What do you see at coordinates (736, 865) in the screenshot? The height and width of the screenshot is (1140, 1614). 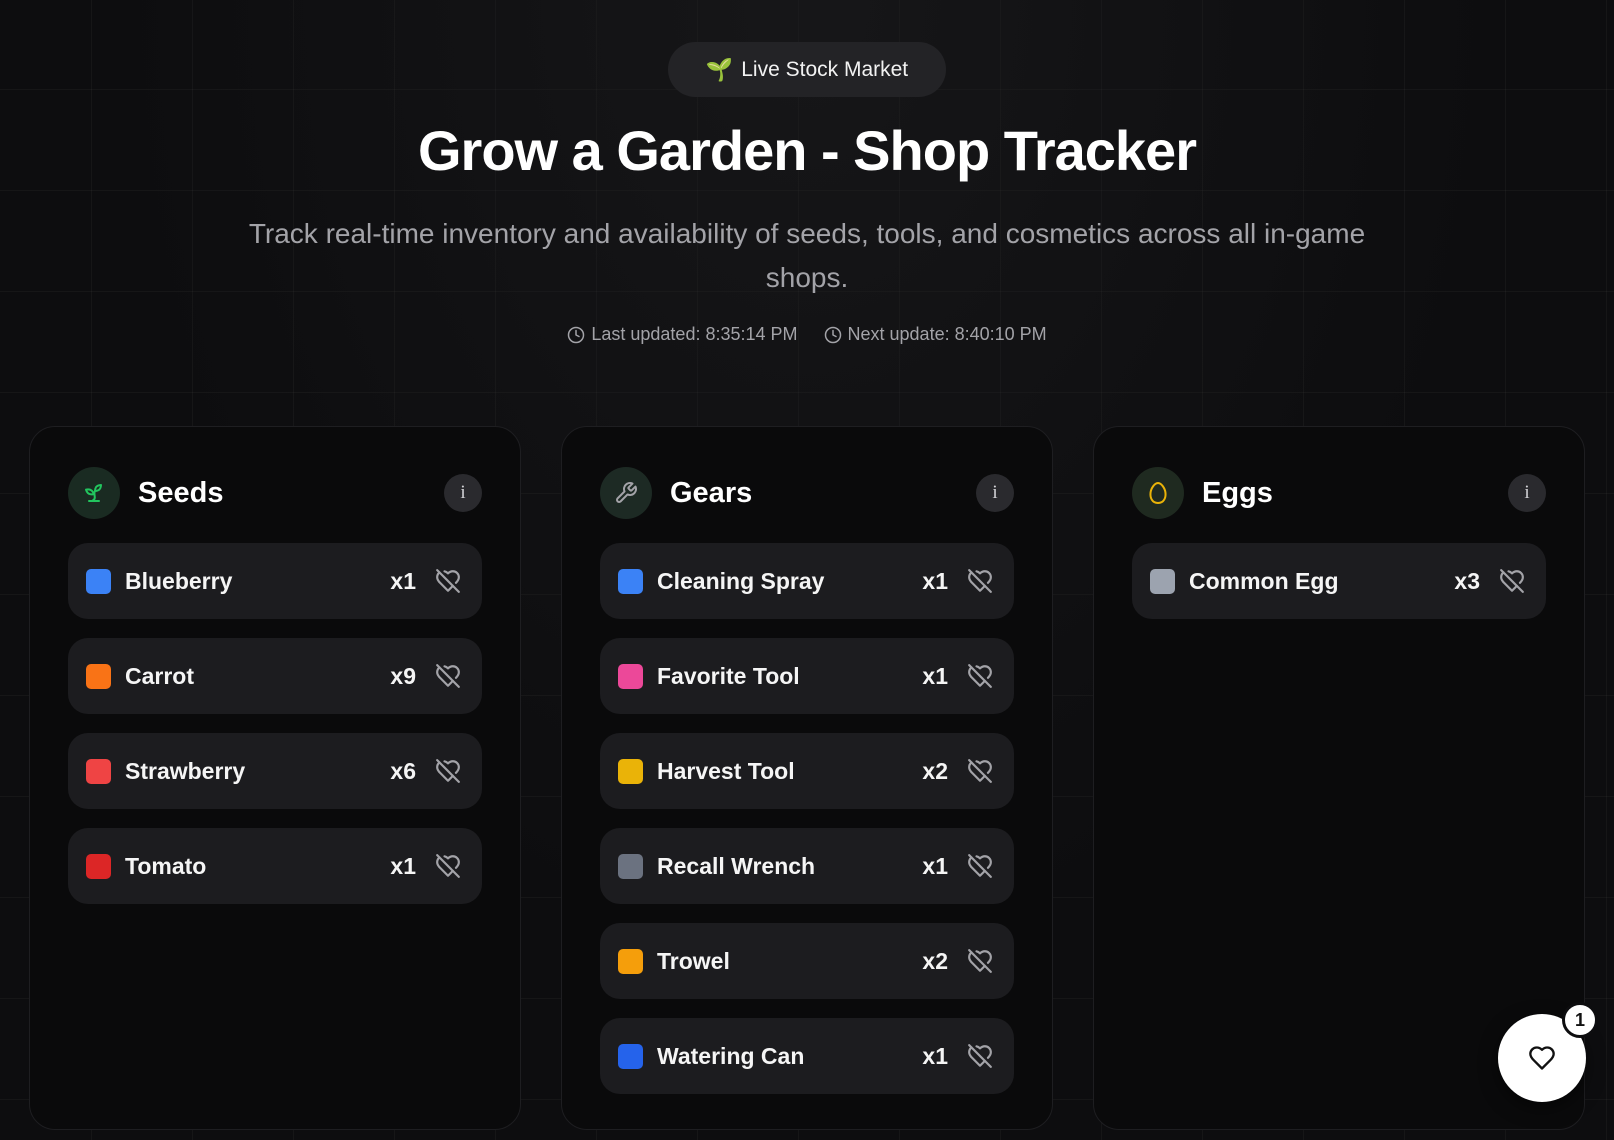 I see `item-name: Recall Wrench` at bounding box center [736, 865].